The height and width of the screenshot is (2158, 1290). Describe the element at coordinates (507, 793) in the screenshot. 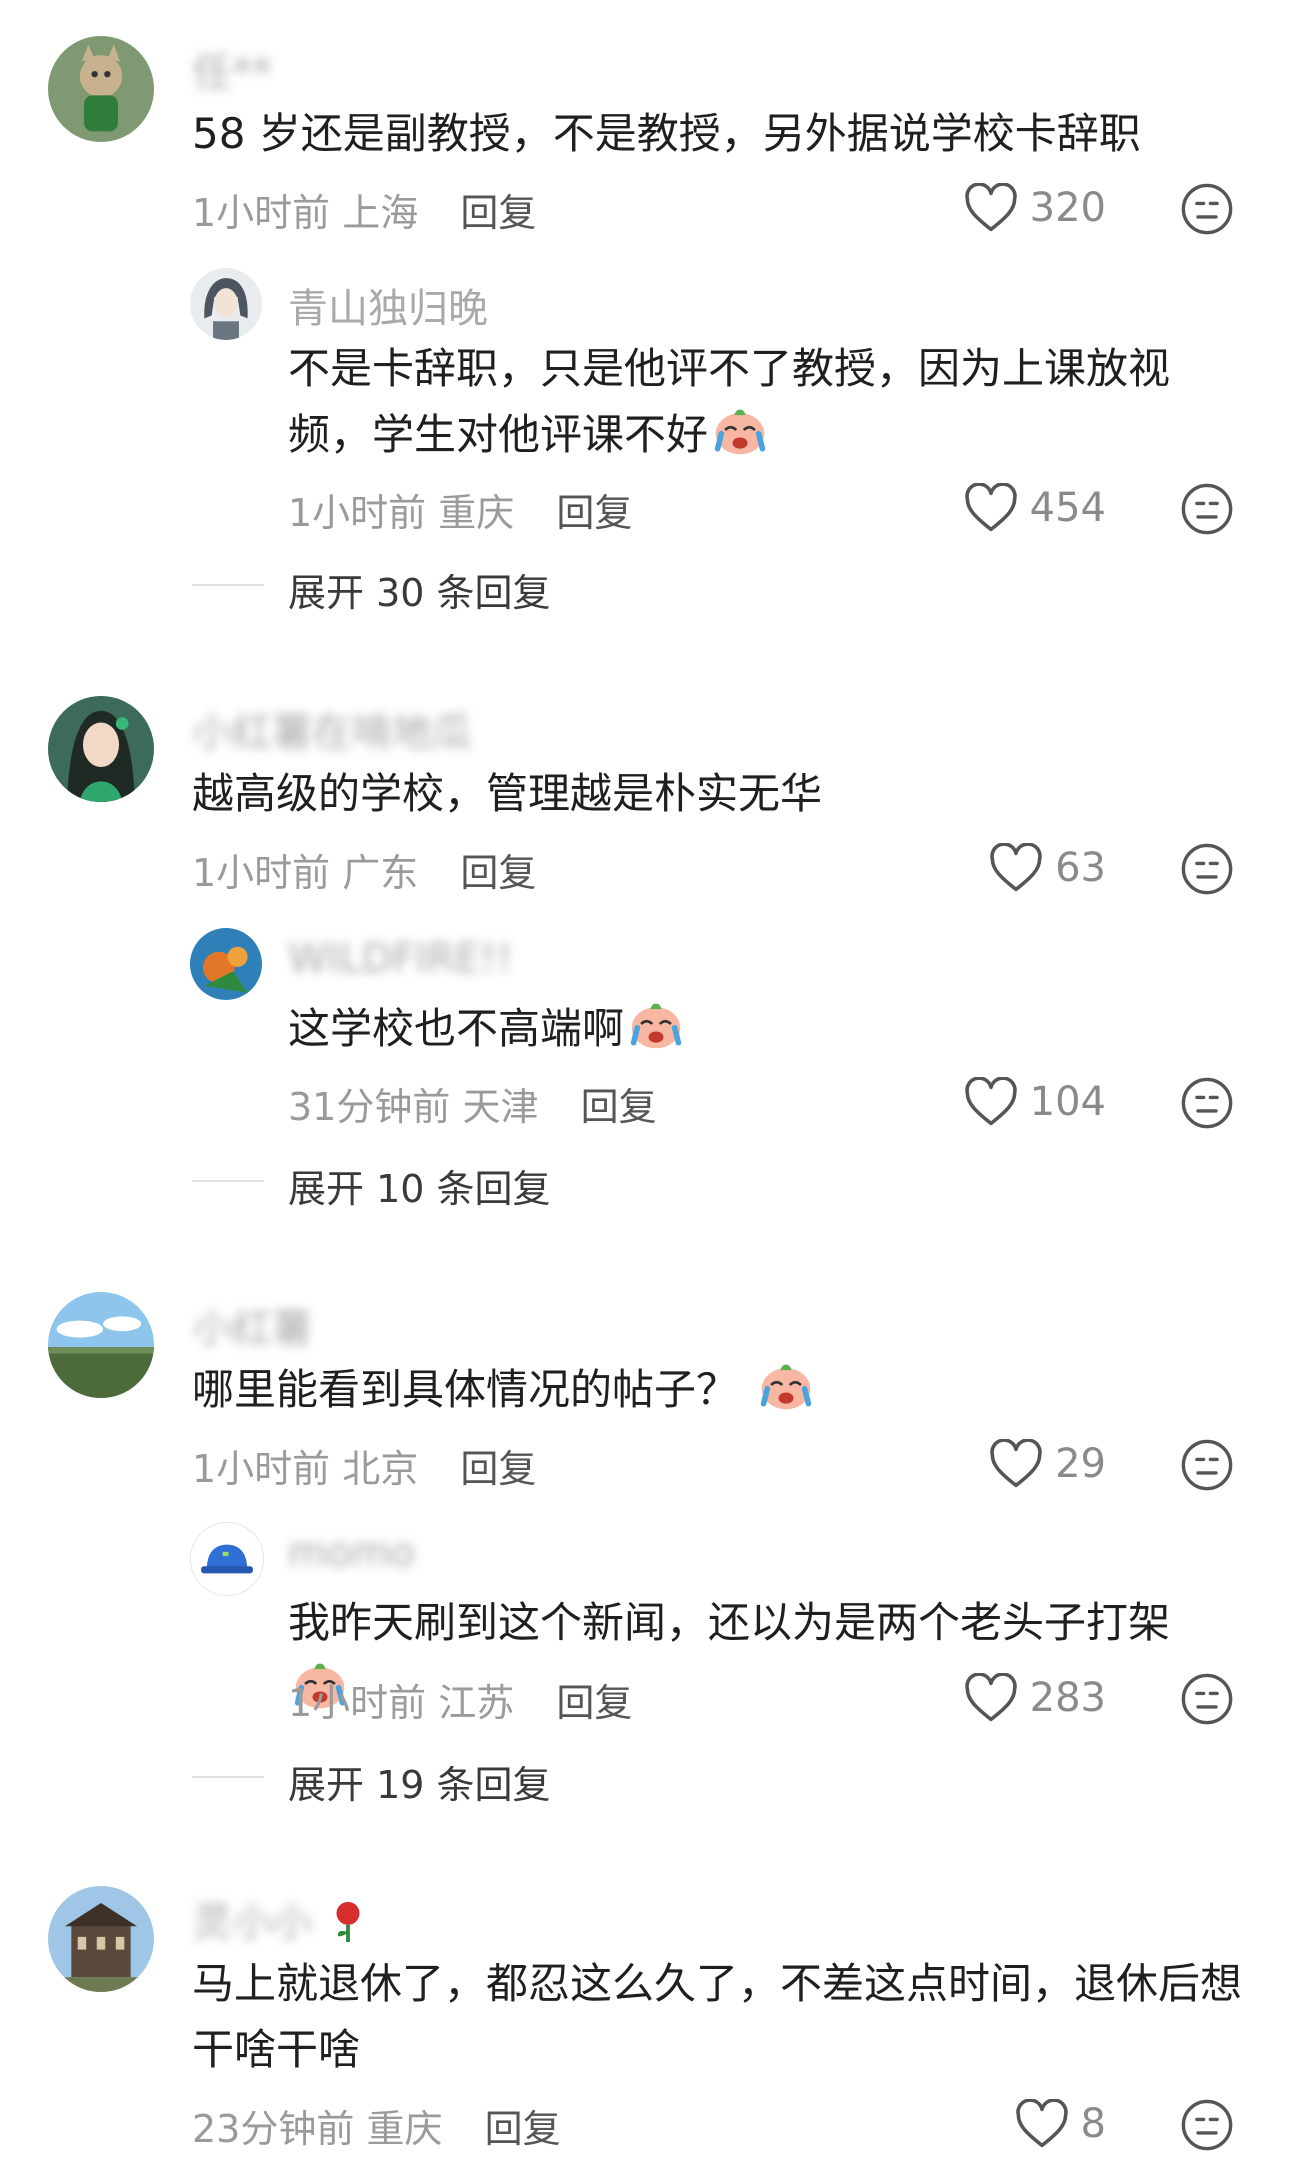

I see `comment-text: 越高级的学校，管理越是朴实无华` at that location.